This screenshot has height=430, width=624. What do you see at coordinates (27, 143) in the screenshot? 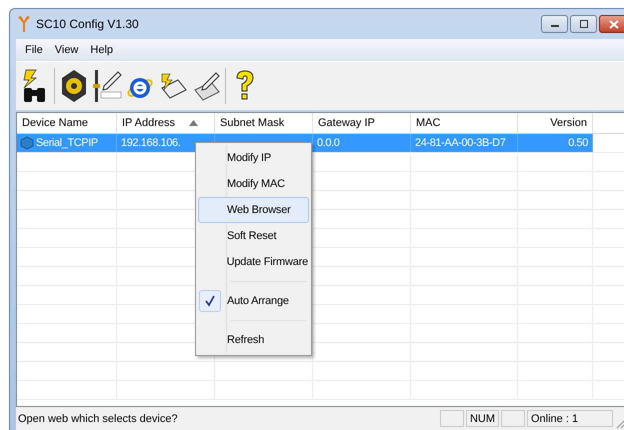
I see `cube-icon` at bounding box center [27, 143].